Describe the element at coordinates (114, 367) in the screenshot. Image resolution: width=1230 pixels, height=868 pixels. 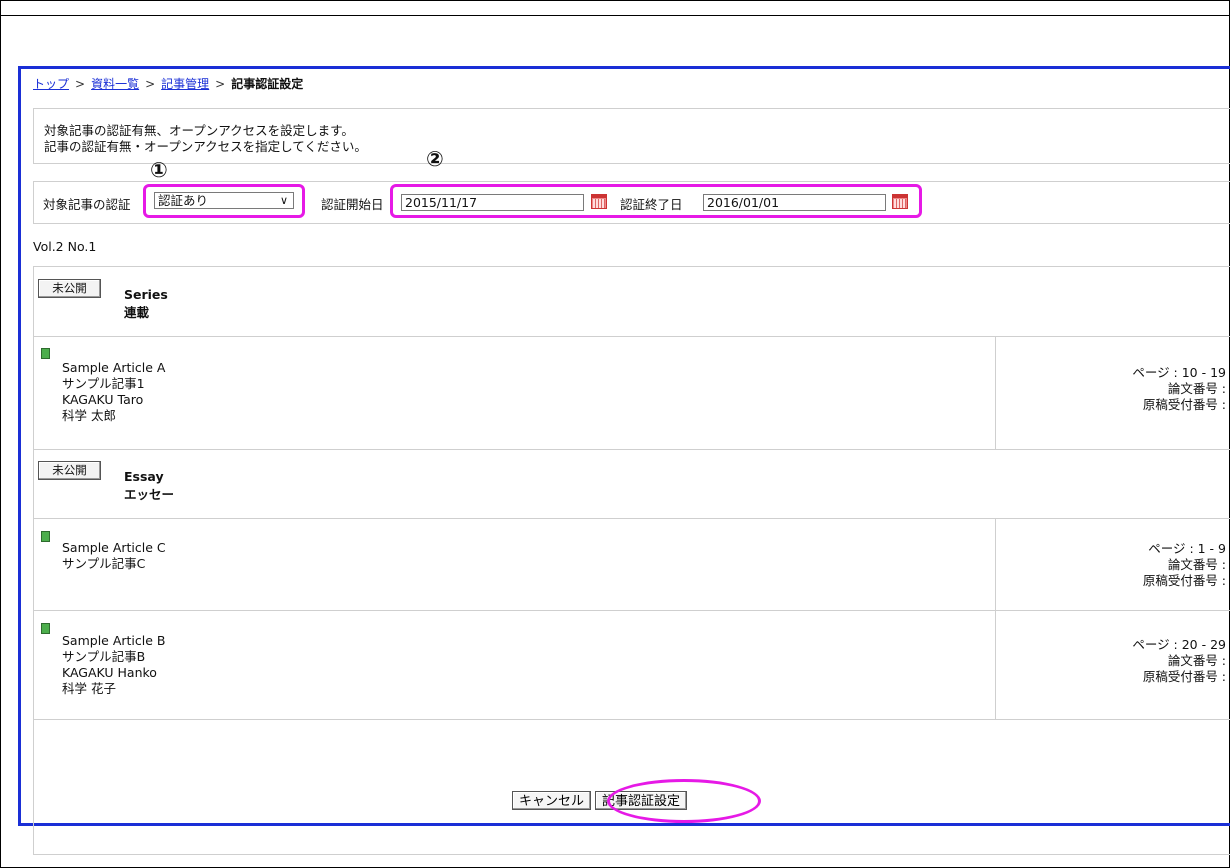
I see `article-title-en: Sample Article A` at that location.